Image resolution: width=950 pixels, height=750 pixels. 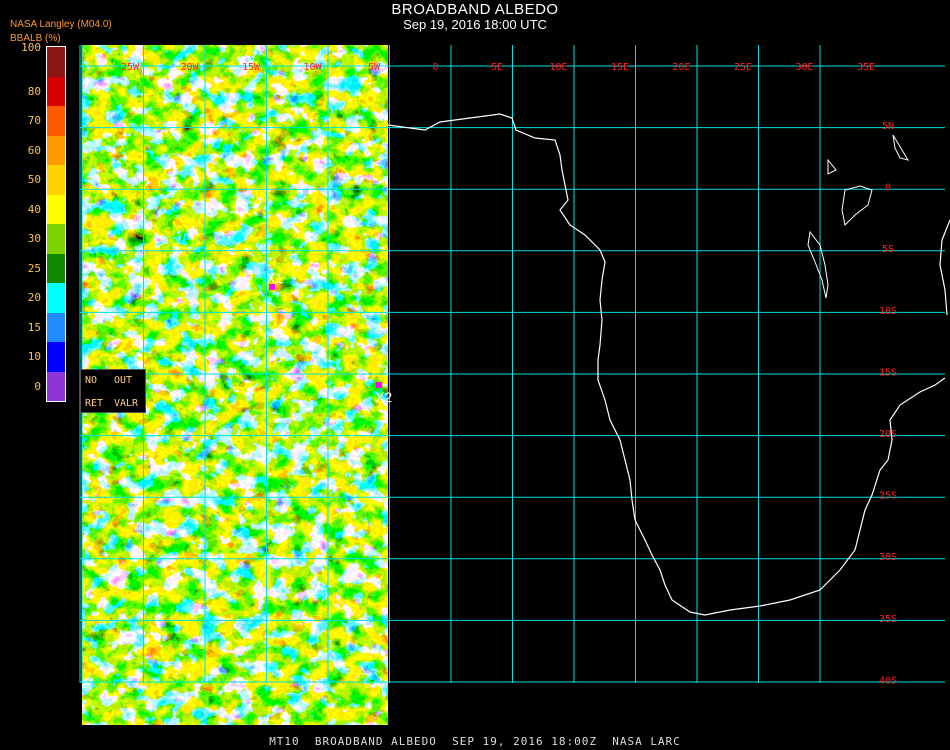 What do you see at coordinates (37, 386) in the screenshot?
I see `legend-tick: 0` at bounding box center [37, 386].